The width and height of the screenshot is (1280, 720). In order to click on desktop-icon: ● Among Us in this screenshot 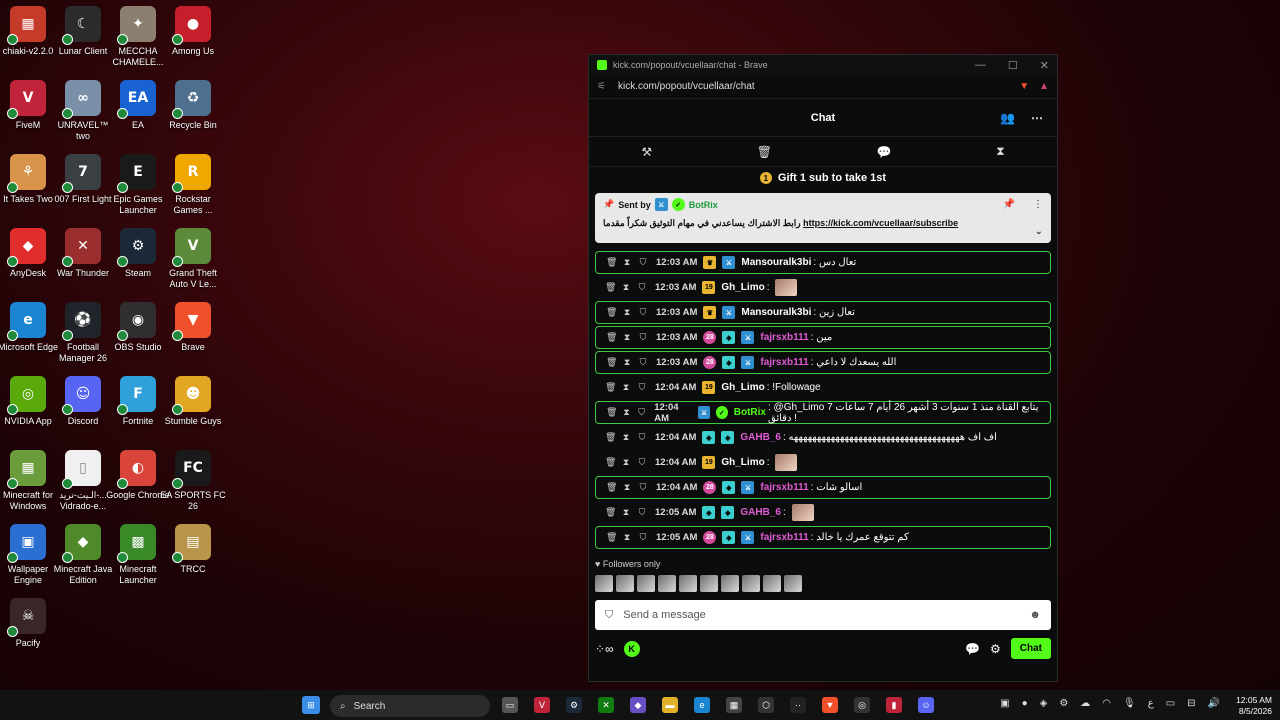, I will do `click(193, 41)`.